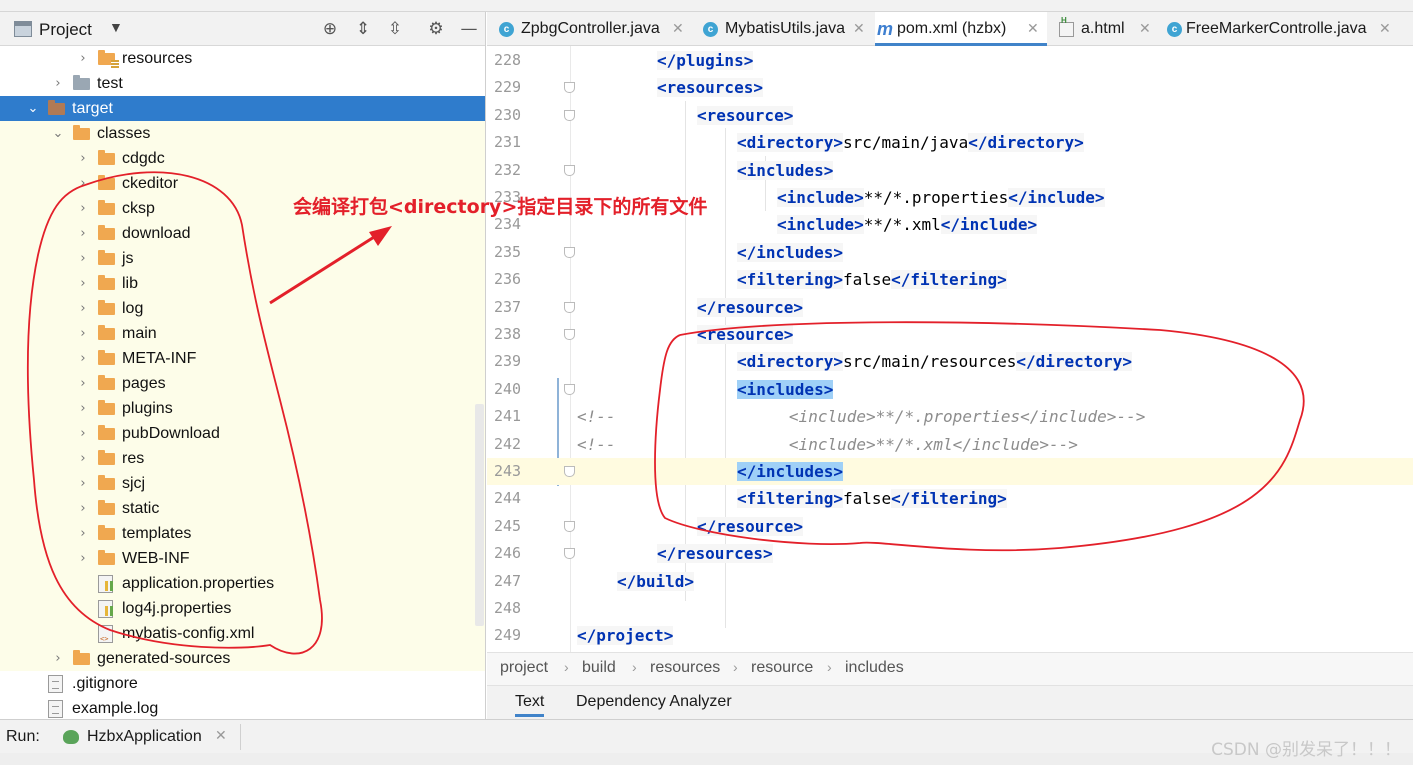 This screenshot has height=765, width=1413. Describe the element at coordinates (530, 705) in the screenshot. I see `tab-text: Text` at that location.